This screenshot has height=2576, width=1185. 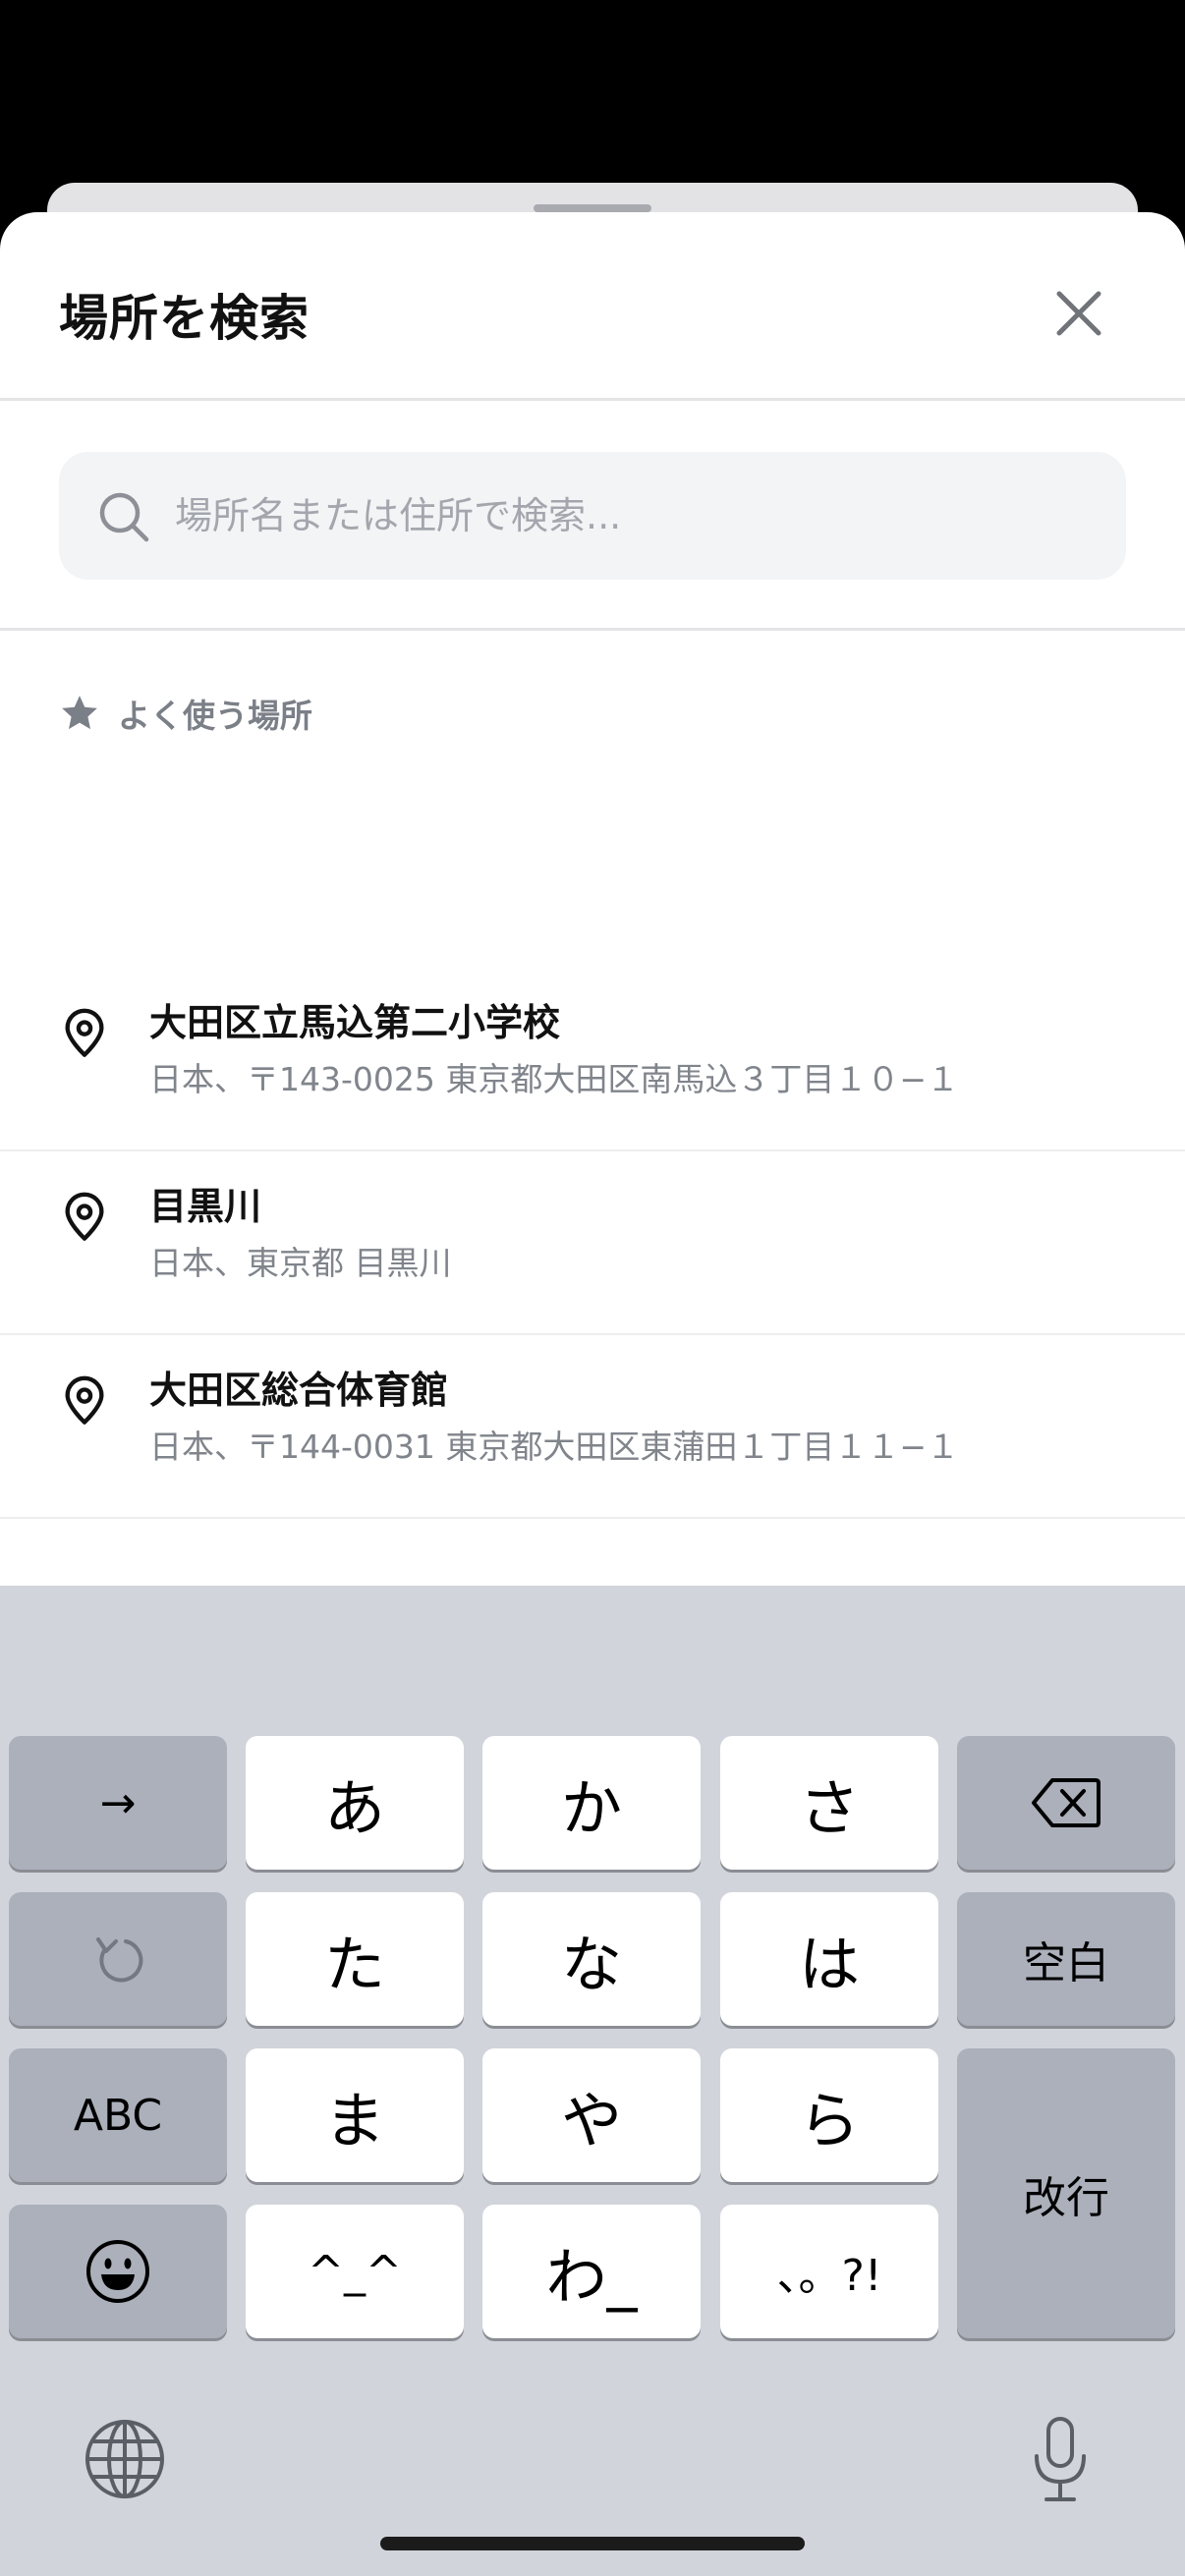 What do you see at coordinates (354, 1808) in the screenshot?
I see `key-label: あ` at bounding box center [354, 1808].